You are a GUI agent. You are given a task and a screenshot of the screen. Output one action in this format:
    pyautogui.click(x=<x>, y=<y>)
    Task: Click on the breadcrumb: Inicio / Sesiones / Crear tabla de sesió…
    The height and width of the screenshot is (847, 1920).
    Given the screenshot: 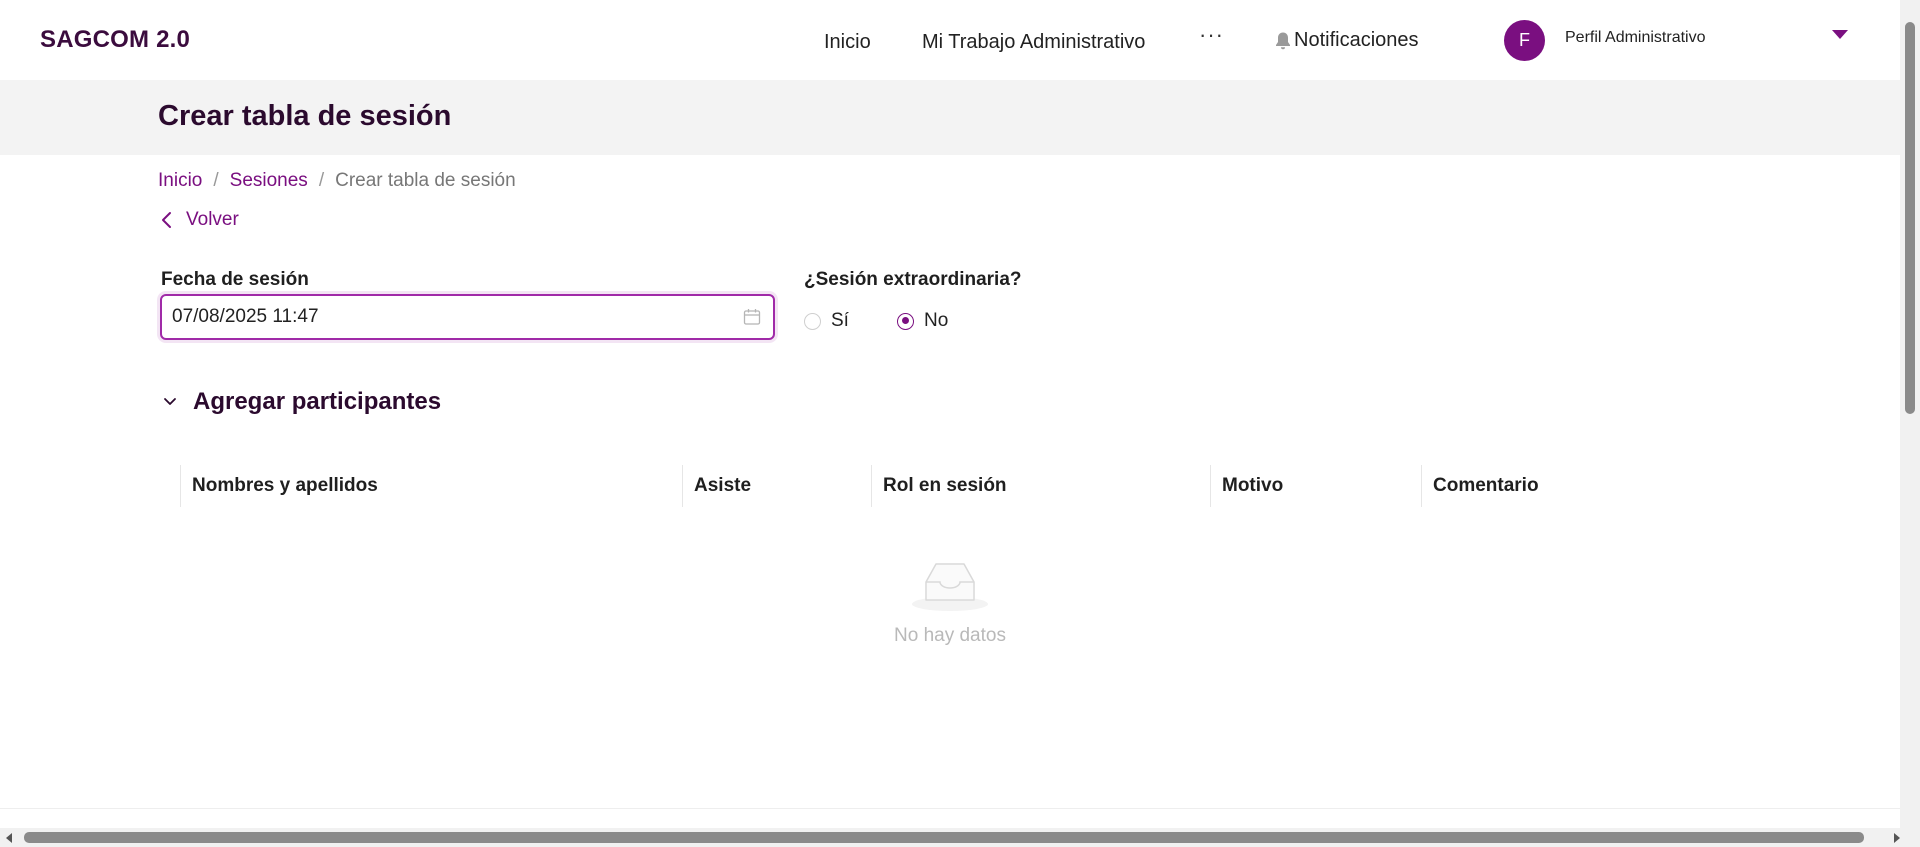 What is the action you would take?
    pyautogui.click(x=337, y=181)
    